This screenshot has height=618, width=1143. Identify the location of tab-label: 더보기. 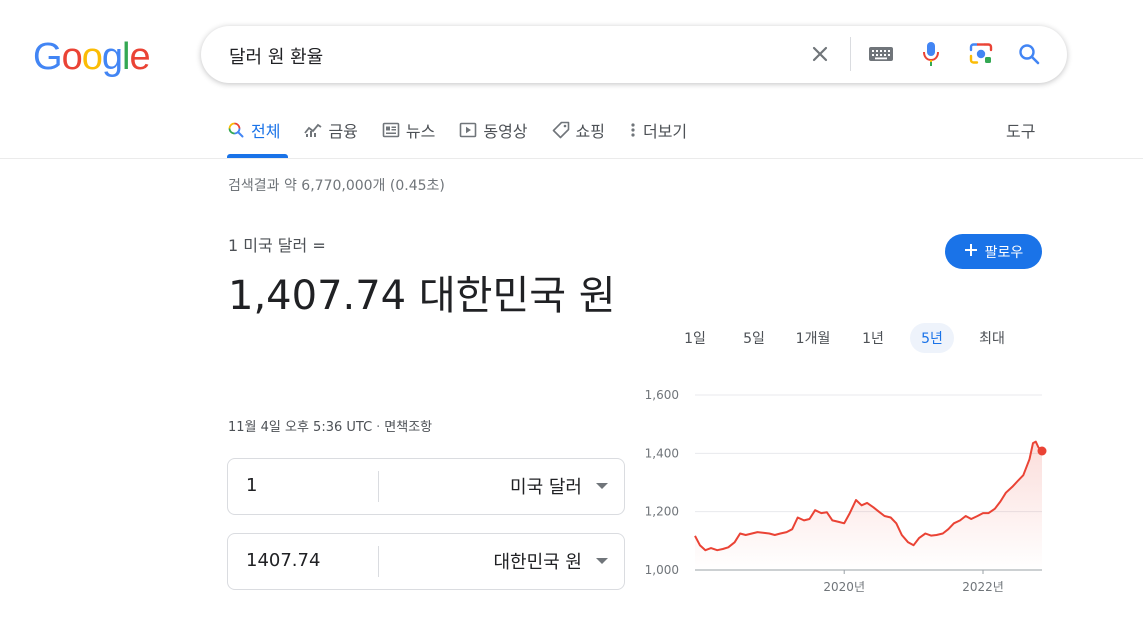
(665, 131).